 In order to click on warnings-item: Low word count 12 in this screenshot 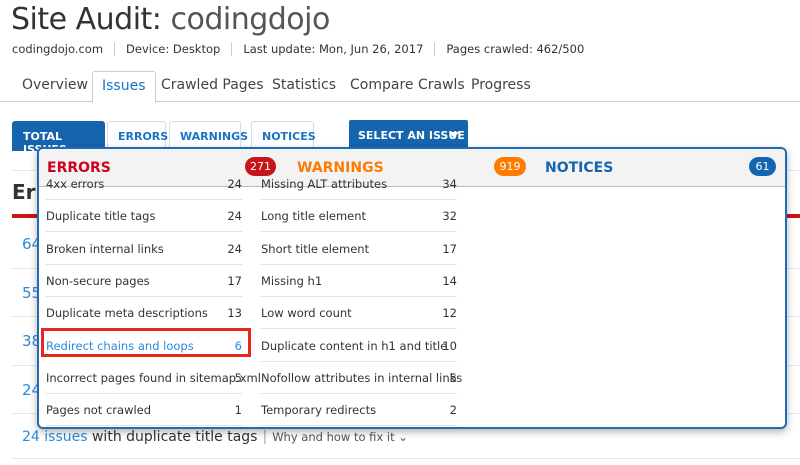, I will do `click(359, 313)`.